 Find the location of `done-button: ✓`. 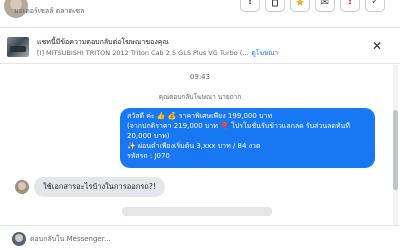

done-button: ✓ is located at coordinates (375, 6).